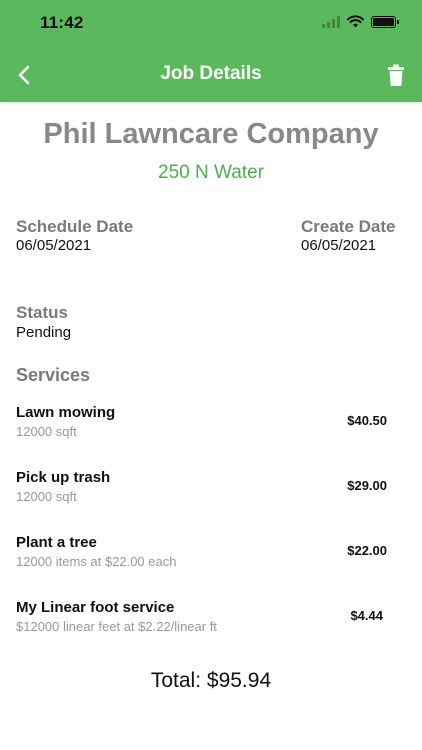 This screenshot has width=422, height=750. Describe the element at coordinates (339, 245) in the screenshot. I see `create-date-value: 06/05/2021` at that location.